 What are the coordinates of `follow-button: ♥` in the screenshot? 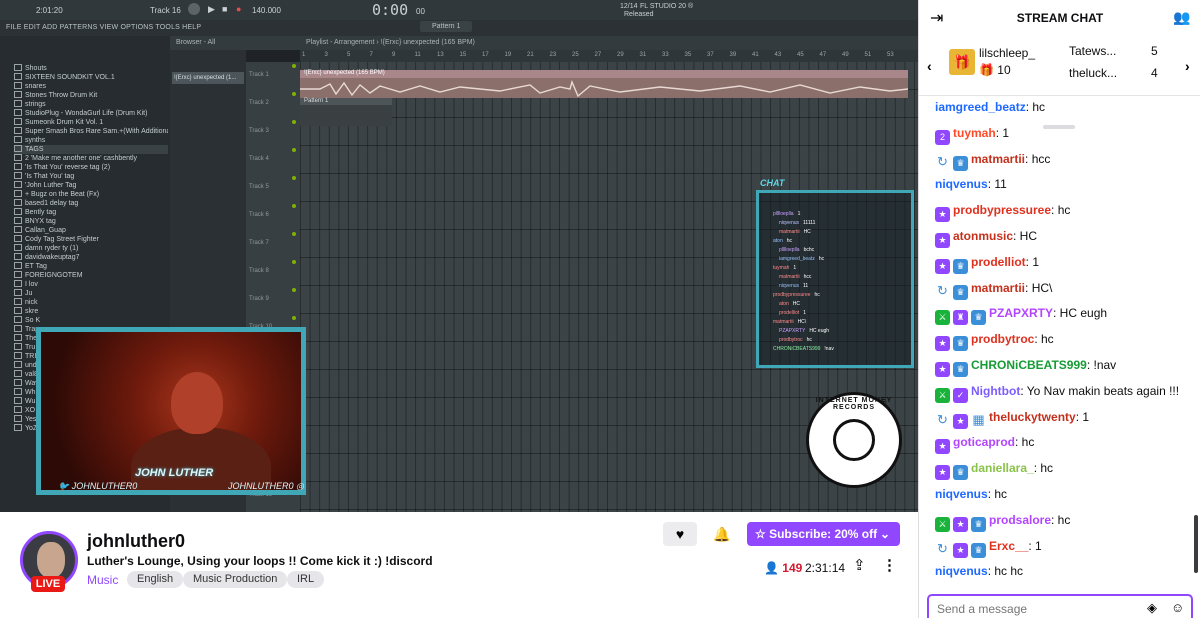 It's located at (680, 534).